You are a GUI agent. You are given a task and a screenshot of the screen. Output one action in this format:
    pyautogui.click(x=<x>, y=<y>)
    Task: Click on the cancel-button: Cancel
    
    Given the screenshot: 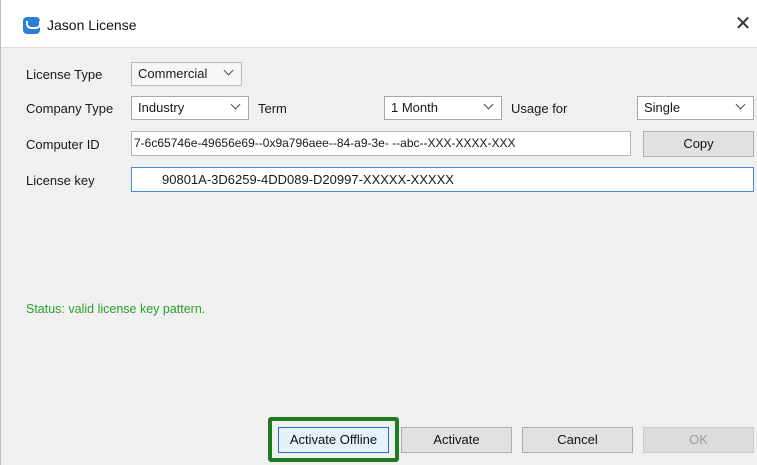 What is the action you would take?
    pyautogui.click(x=577, y=440)
    